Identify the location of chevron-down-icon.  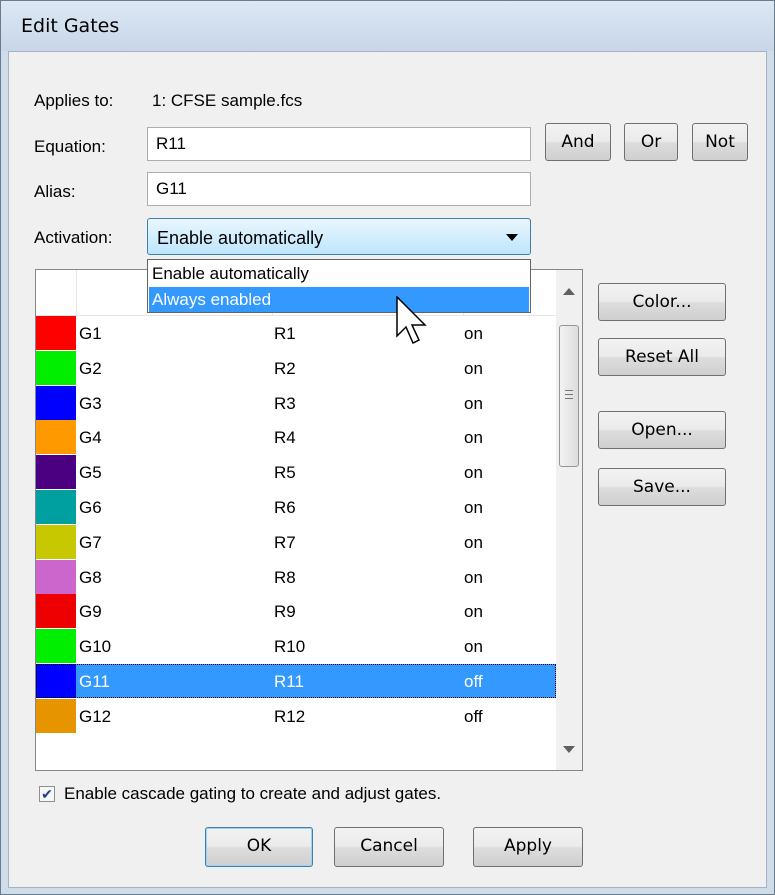
(512, 237).